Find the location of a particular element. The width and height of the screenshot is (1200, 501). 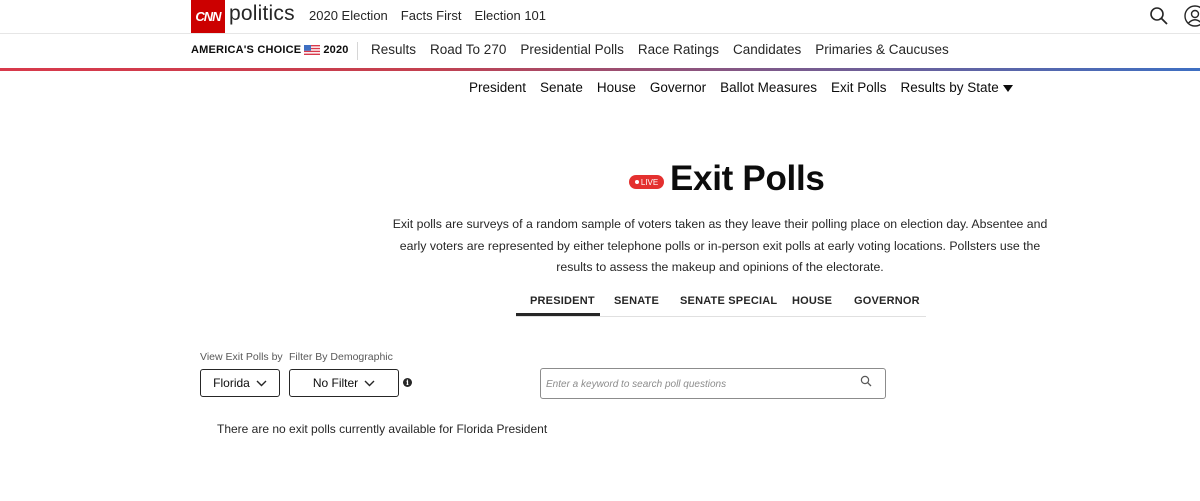

active-tab-indicator is located at coordinates (558, 314).